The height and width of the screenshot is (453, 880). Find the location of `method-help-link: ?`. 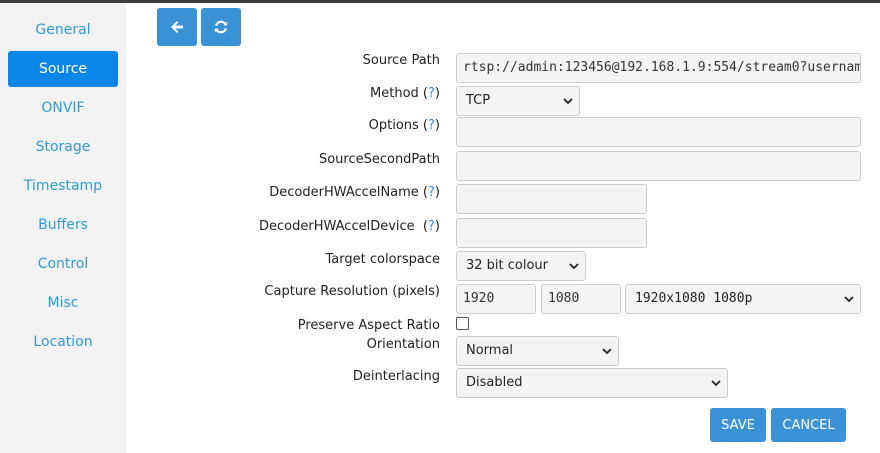

method-help-link: ? is located at coordinates (431, 93).